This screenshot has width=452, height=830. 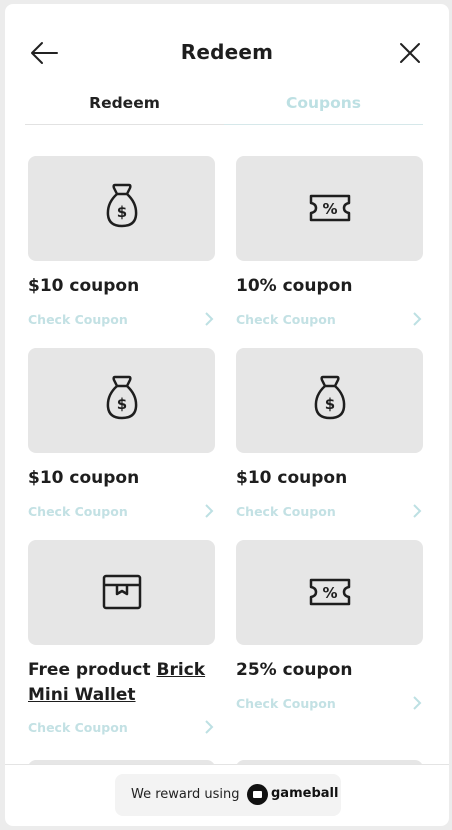 I want to click on reward-thumbnail, so click(x=121, y=592).